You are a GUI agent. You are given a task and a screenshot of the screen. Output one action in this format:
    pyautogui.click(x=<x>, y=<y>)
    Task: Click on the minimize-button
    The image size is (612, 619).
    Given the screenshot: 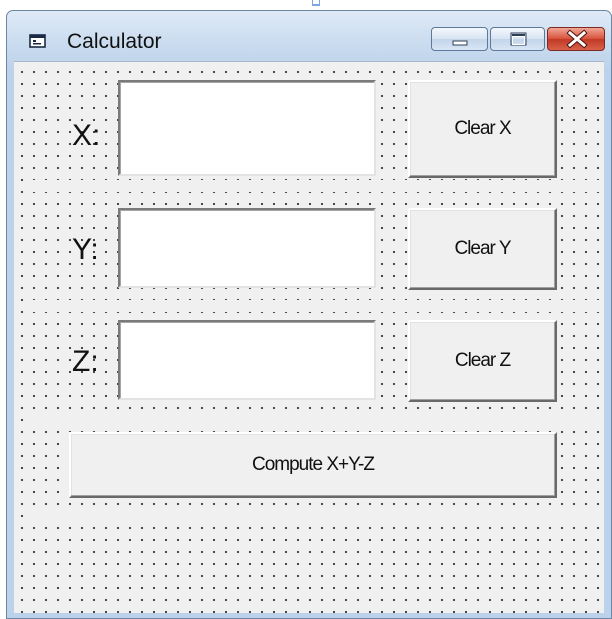 What is the action you would take?
    pyautogui.click(x=459, y=39)
    